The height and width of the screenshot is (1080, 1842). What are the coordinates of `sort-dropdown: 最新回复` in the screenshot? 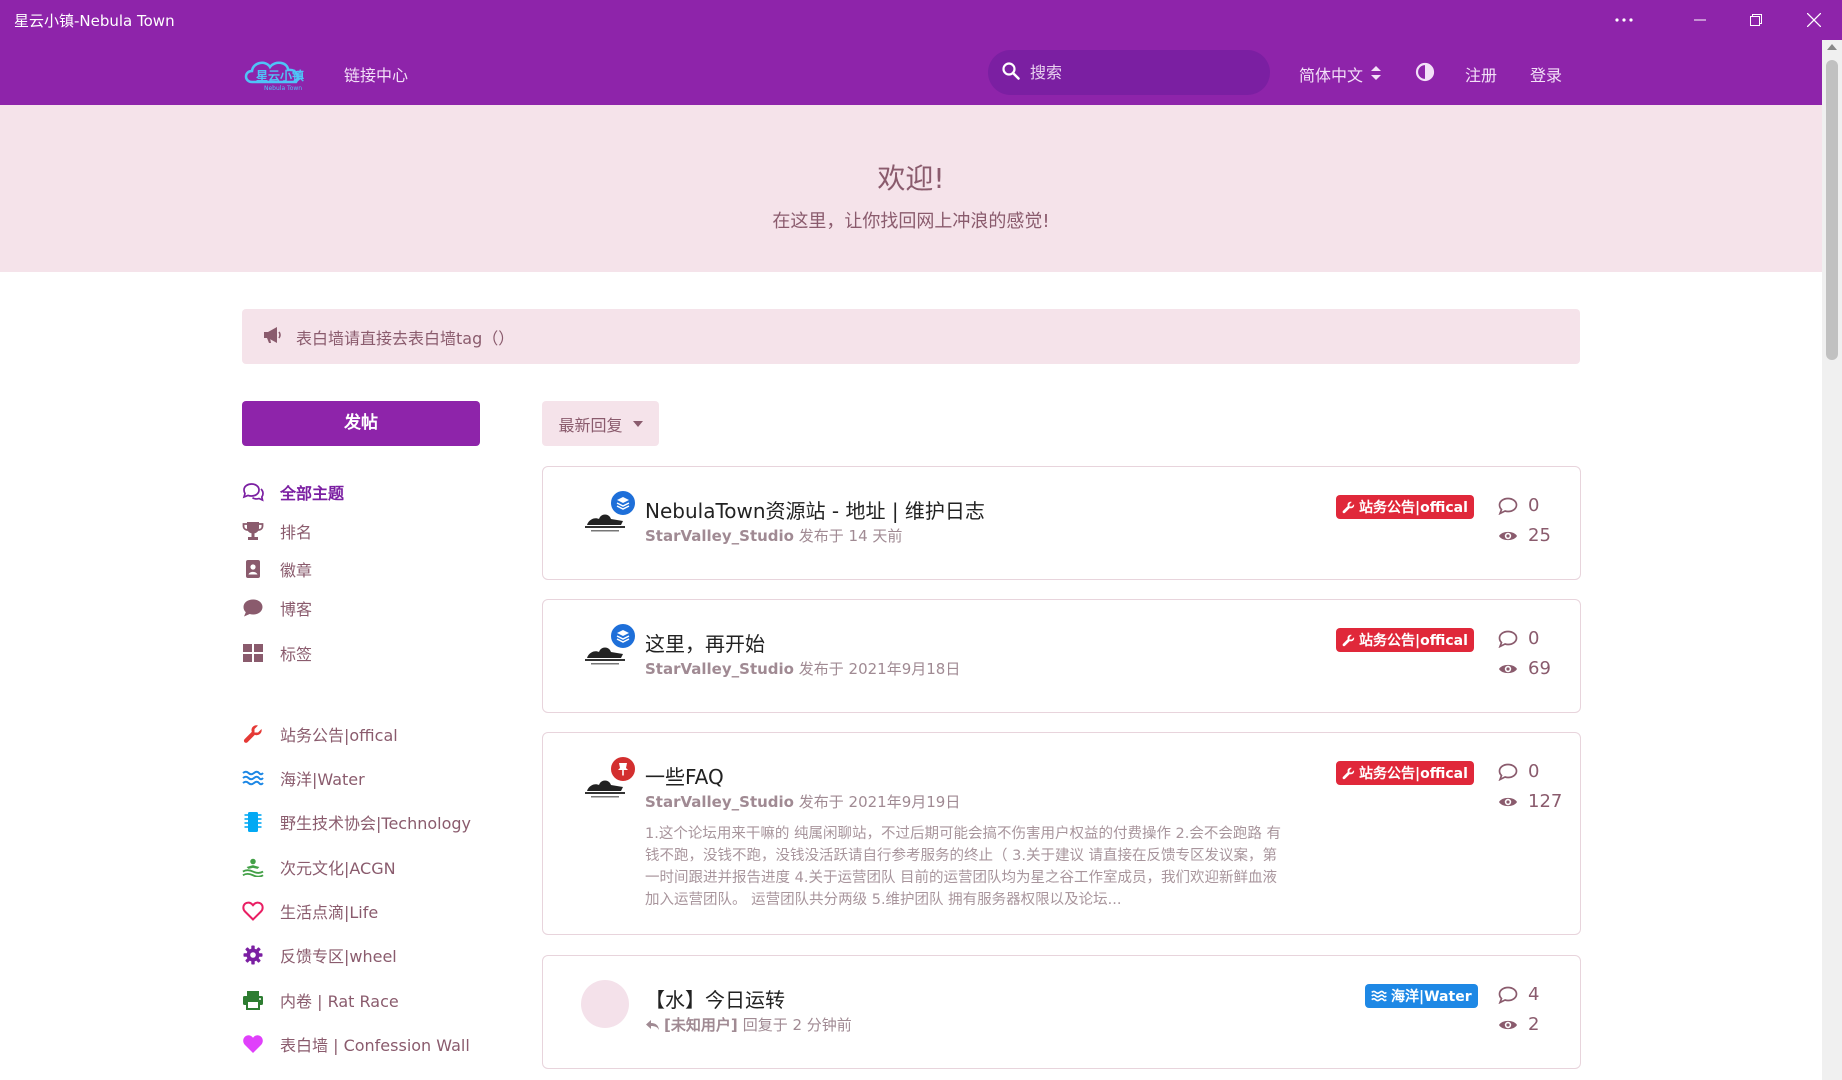 It's located at (600, 423).